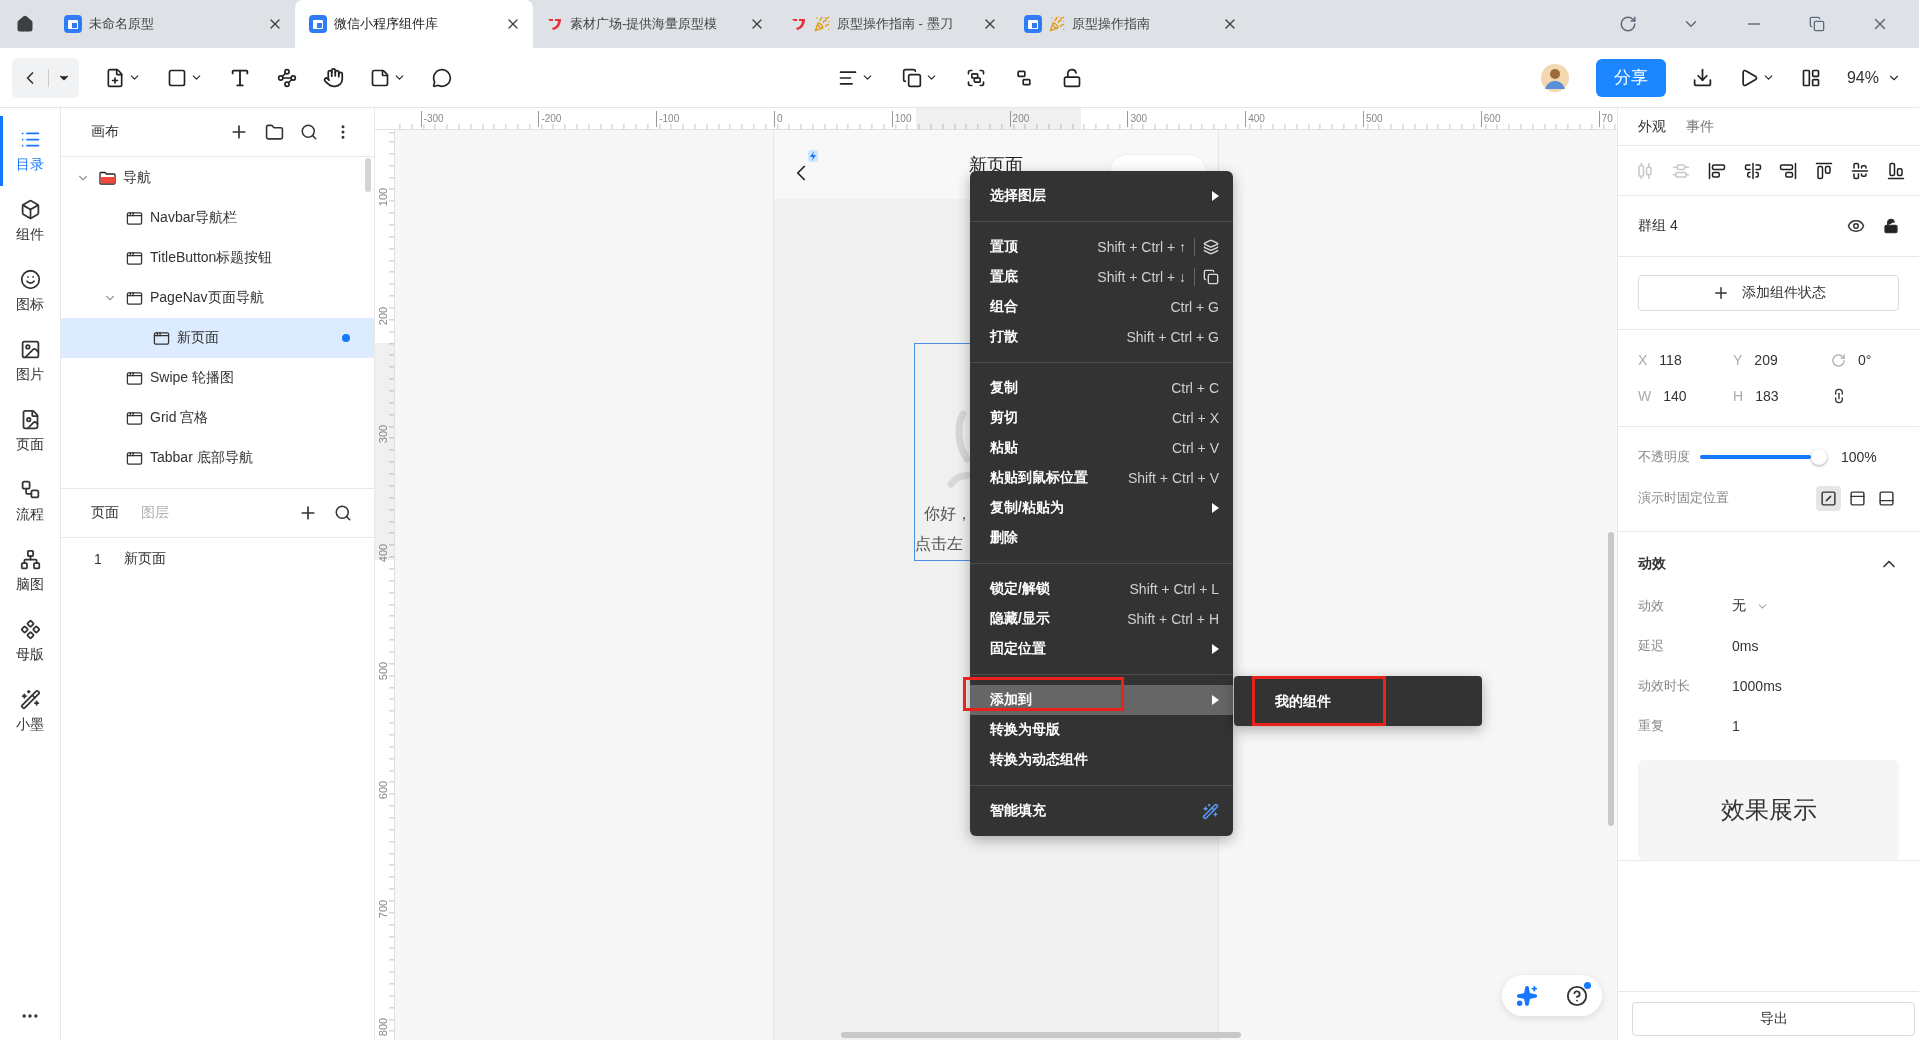  I want to click on ruler-label: -200, so click(550, 119).